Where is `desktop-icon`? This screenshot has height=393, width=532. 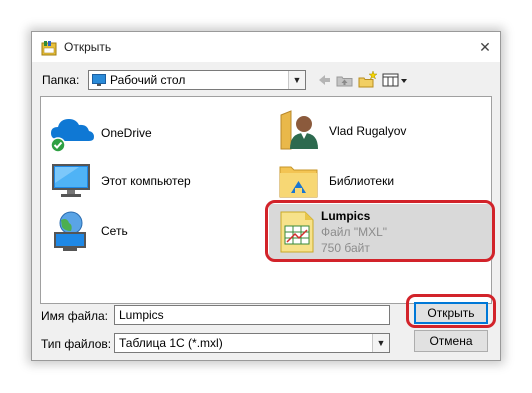
desktop-icon is located at coordinates (99, 80).